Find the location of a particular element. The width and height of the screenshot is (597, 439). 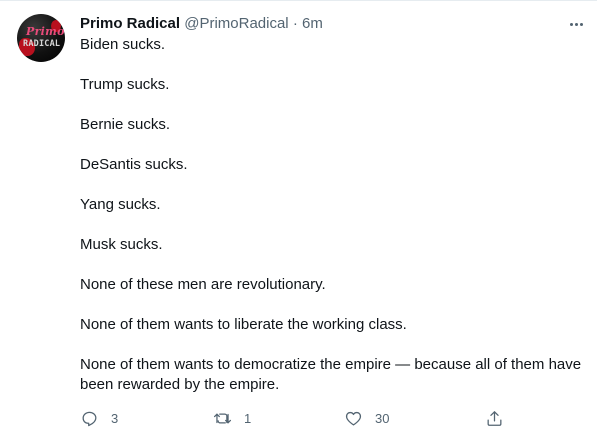

author-handle: @PrimoRadical is located at coordinates (236, 23).